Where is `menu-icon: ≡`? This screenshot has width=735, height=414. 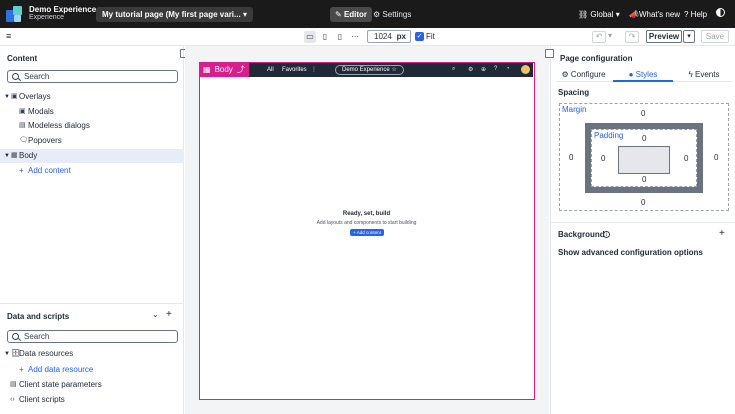 menu-icon: ≡ is located at coordinates (8, 36).